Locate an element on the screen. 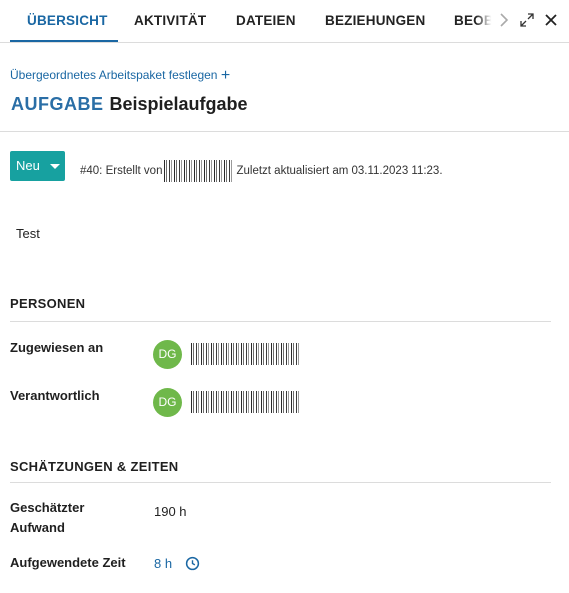 The width and height of the screenshot is (569, 593). work-package-type: AUFGABE is located at coordinates (57, 104).